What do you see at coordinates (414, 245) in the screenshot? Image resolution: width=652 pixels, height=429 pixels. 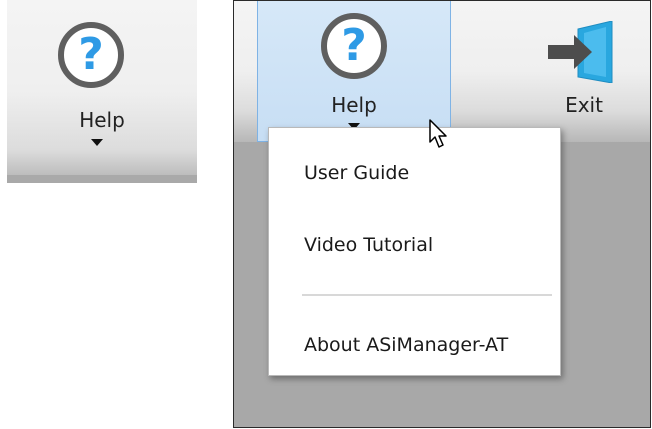 I see `menu-item-video-tutorial: Video Tutorial` at bounding box center [414, 245].